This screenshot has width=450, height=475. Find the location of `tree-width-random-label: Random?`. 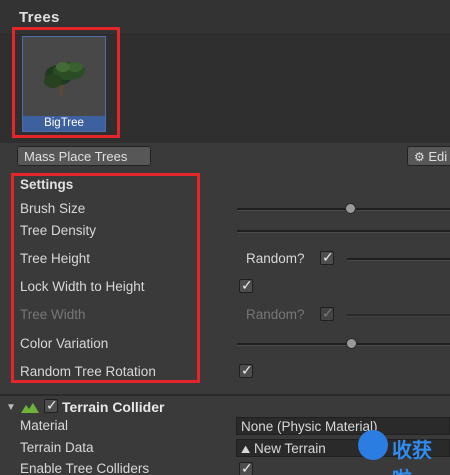

tree-width-random-label: Random? is located at coordinates (275, 314).